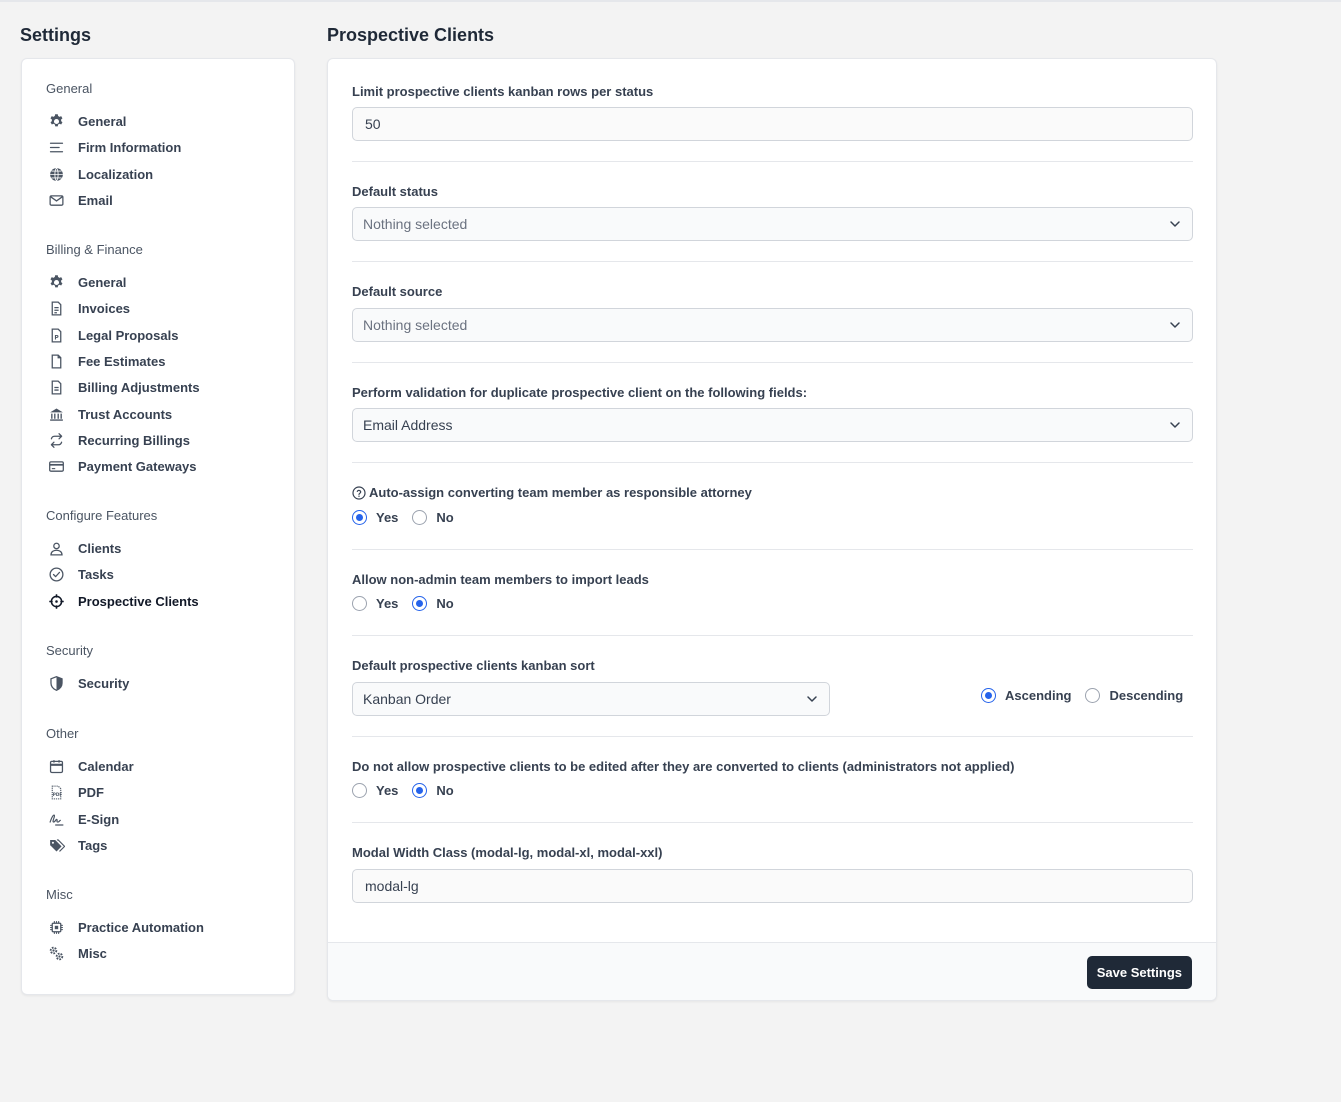 This screenshot has height=1102, width=1341. I want to click on default-status-select: Nothing selected, so click(772, 224).